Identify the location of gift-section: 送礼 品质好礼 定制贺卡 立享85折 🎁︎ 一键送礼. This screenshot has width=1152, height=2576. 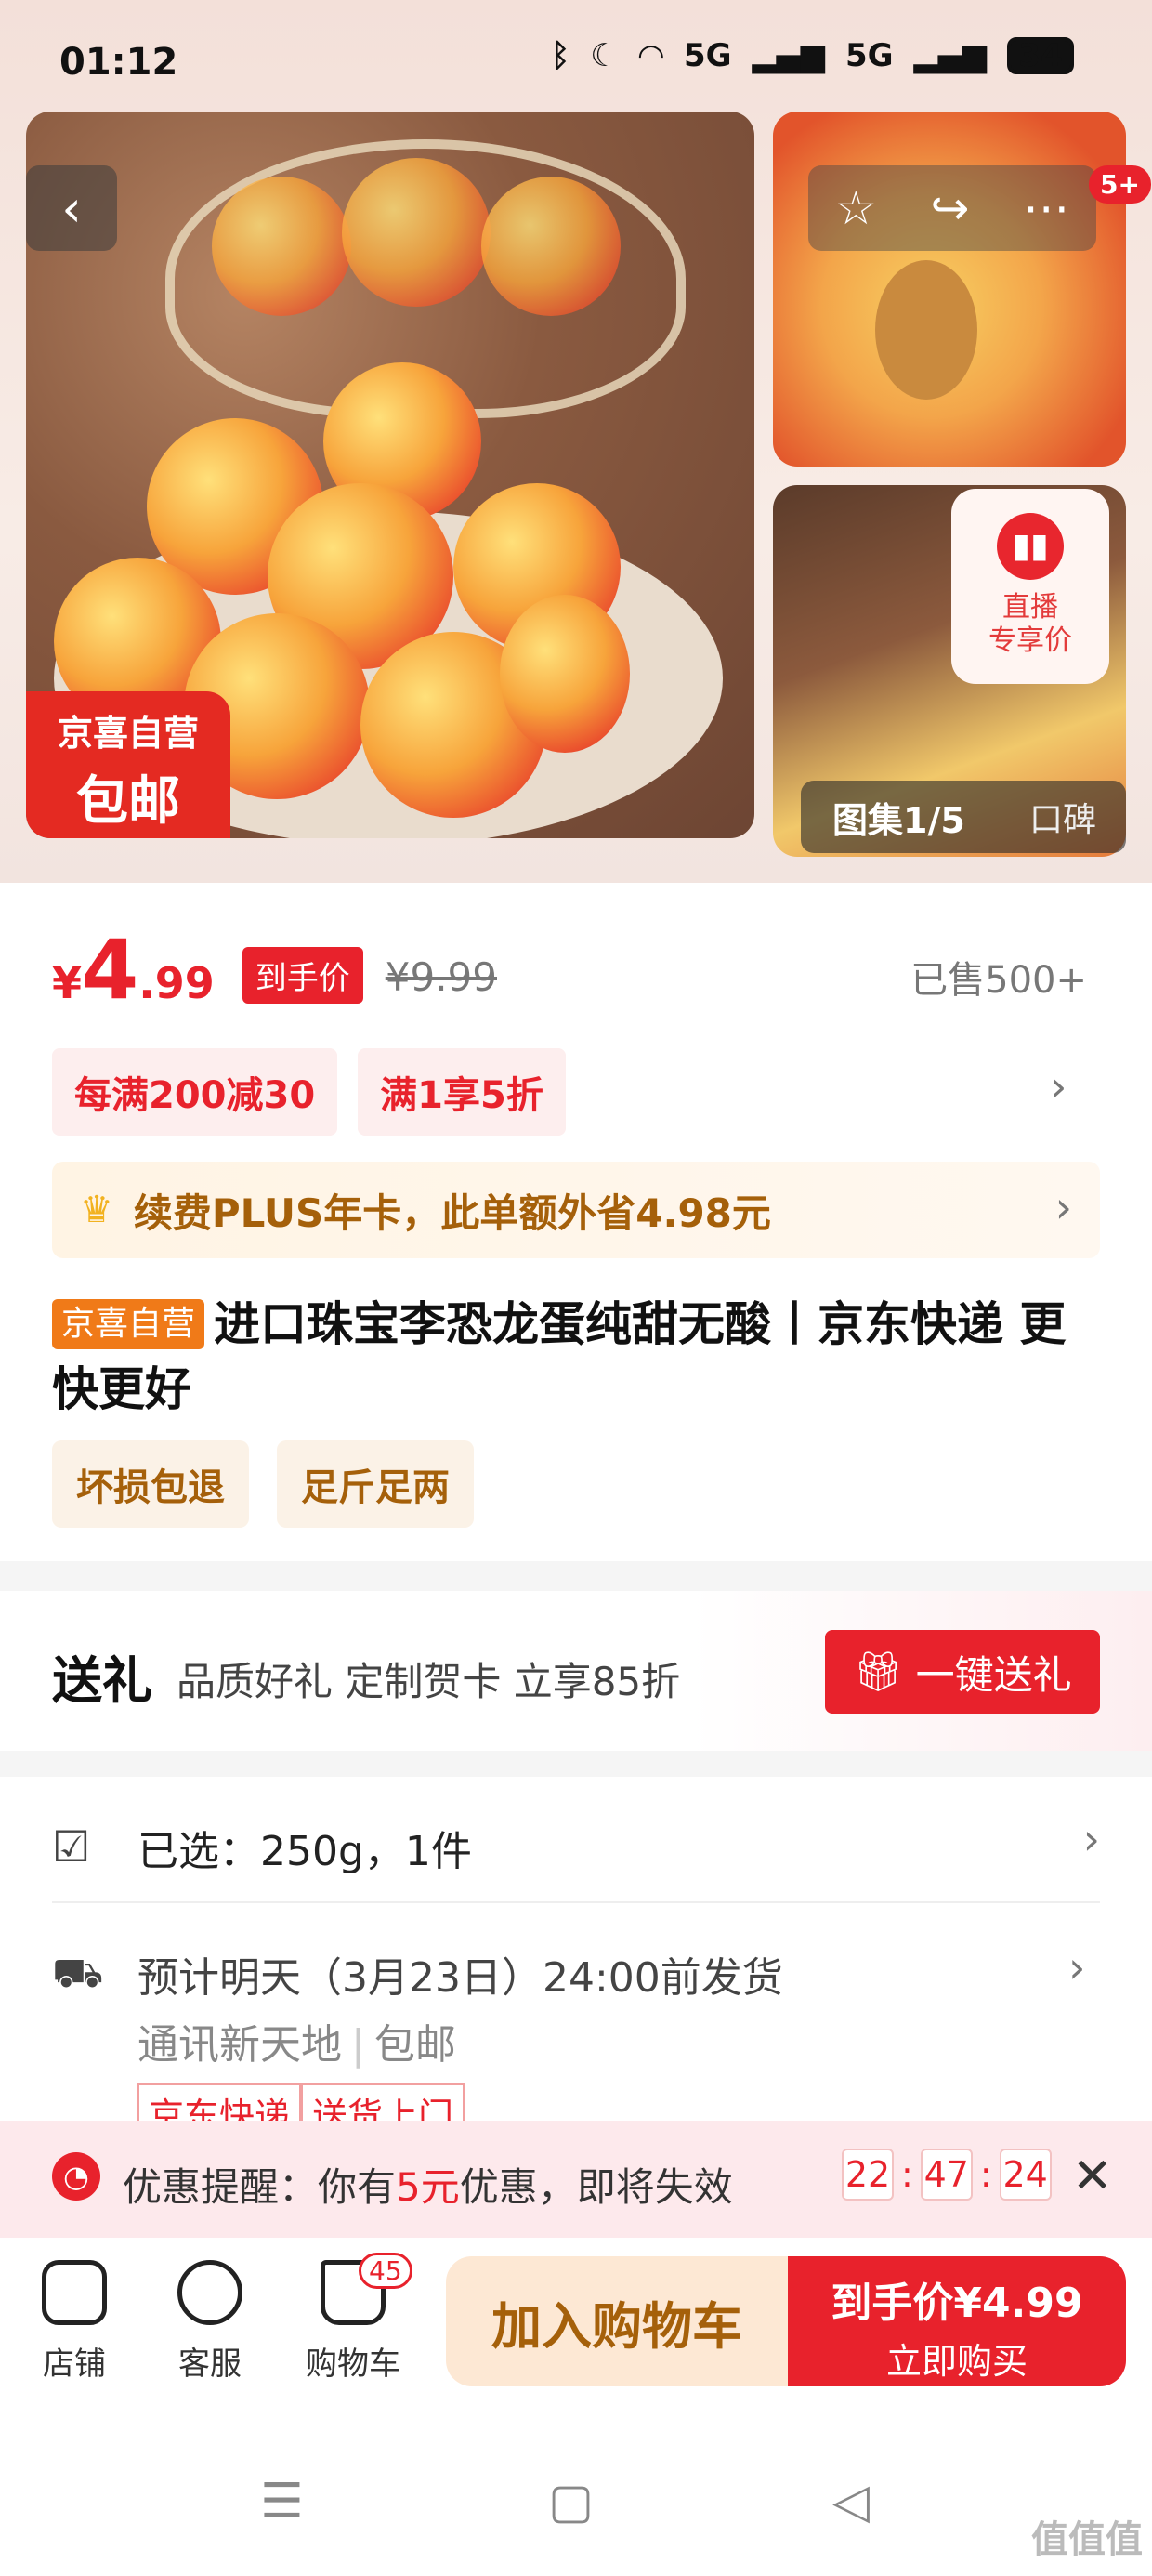
(576, 1671).